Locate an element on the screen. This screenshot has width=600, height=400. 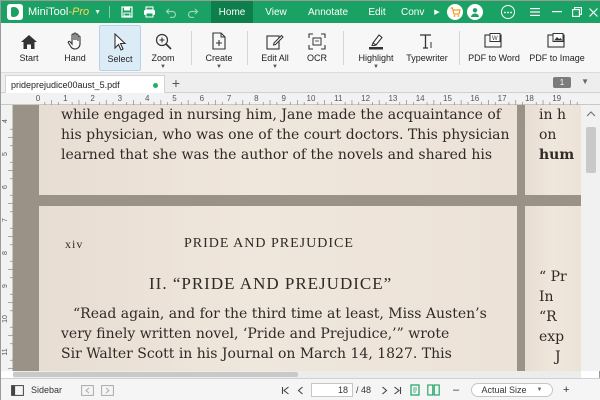
page-text-fragment: hum is located at coordinates (557, 155).